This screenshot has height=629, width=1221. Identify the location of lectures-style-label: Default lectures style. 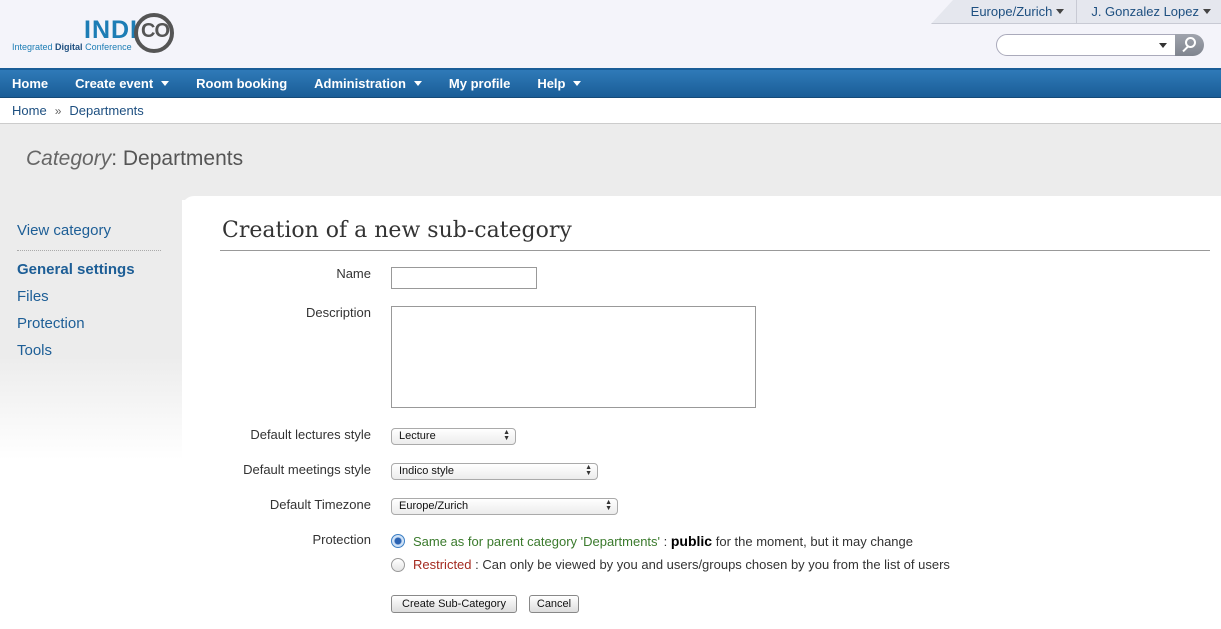
(310, 434).